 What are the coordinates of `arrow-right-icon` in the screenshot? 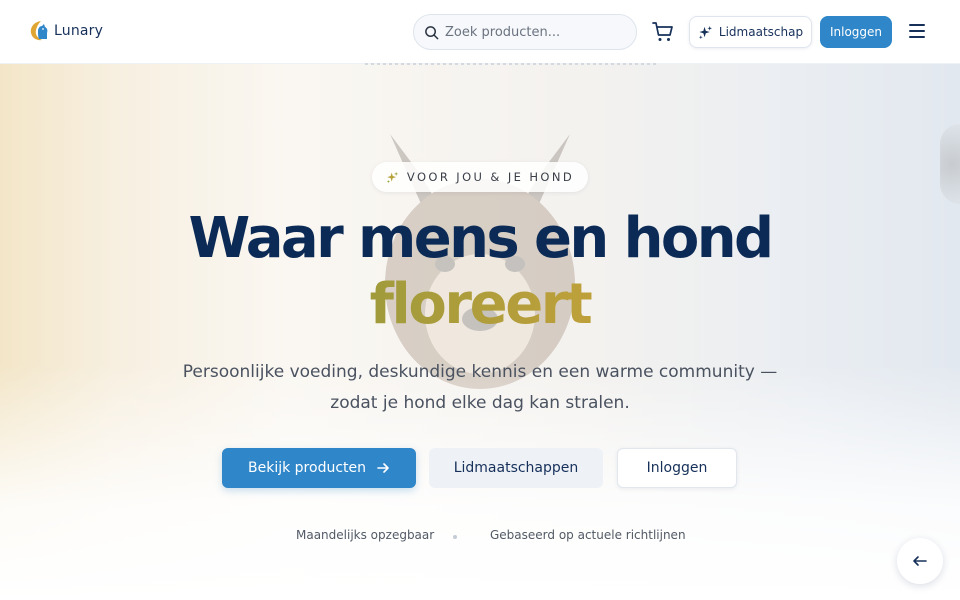 It's located at (383, 468).